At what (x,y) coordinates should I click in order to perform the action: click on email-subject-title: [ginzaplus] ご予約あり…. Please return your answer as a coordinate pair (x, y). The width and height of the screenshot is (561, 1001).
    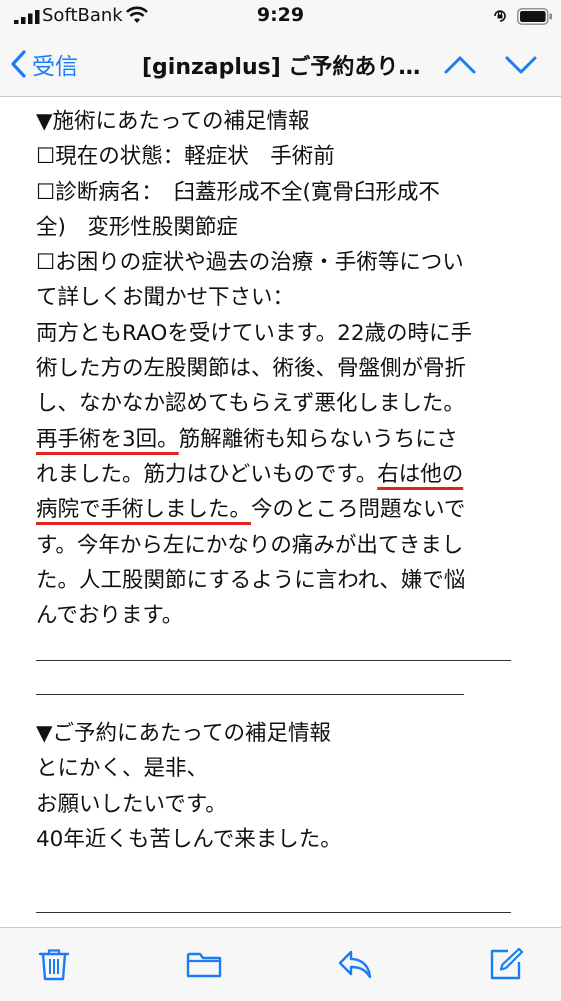
    Looking at the image, I should click on (281, 67).